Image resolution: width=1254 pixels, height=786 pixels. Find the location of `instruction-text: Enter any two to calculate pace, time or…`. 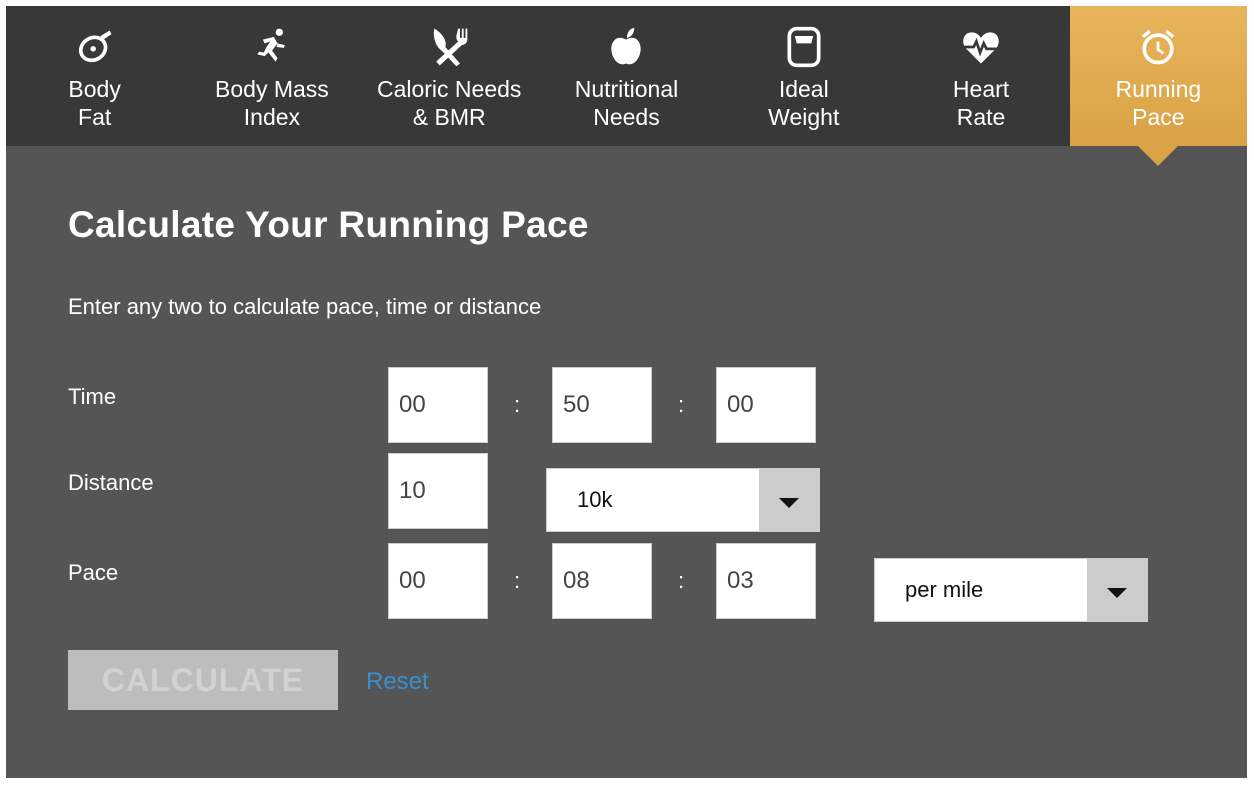

instruction-text: Enter any two to calculate pace, time or… is located at coordinates (305, 306).